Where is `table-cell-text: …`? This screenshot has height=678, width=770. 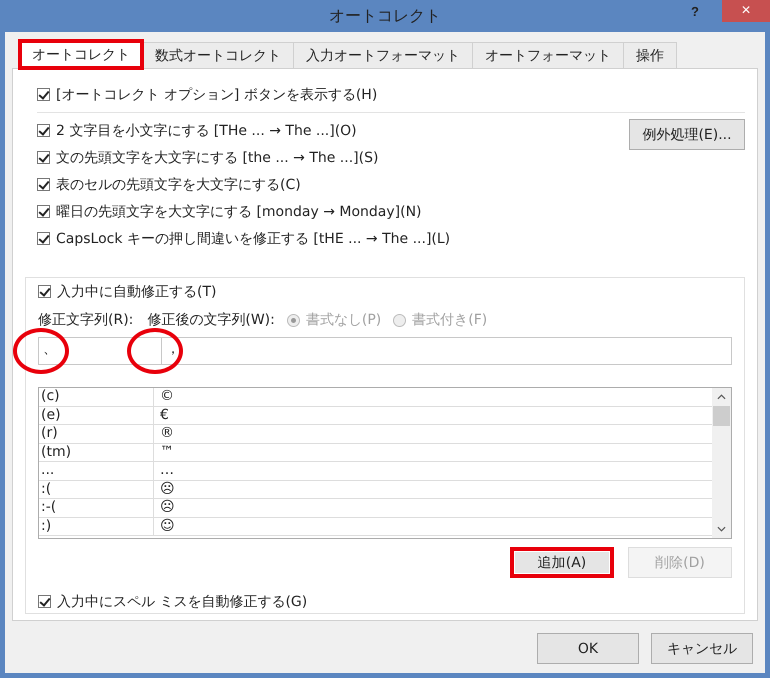
table-cell-text: … is located at coordinates (166, 471).